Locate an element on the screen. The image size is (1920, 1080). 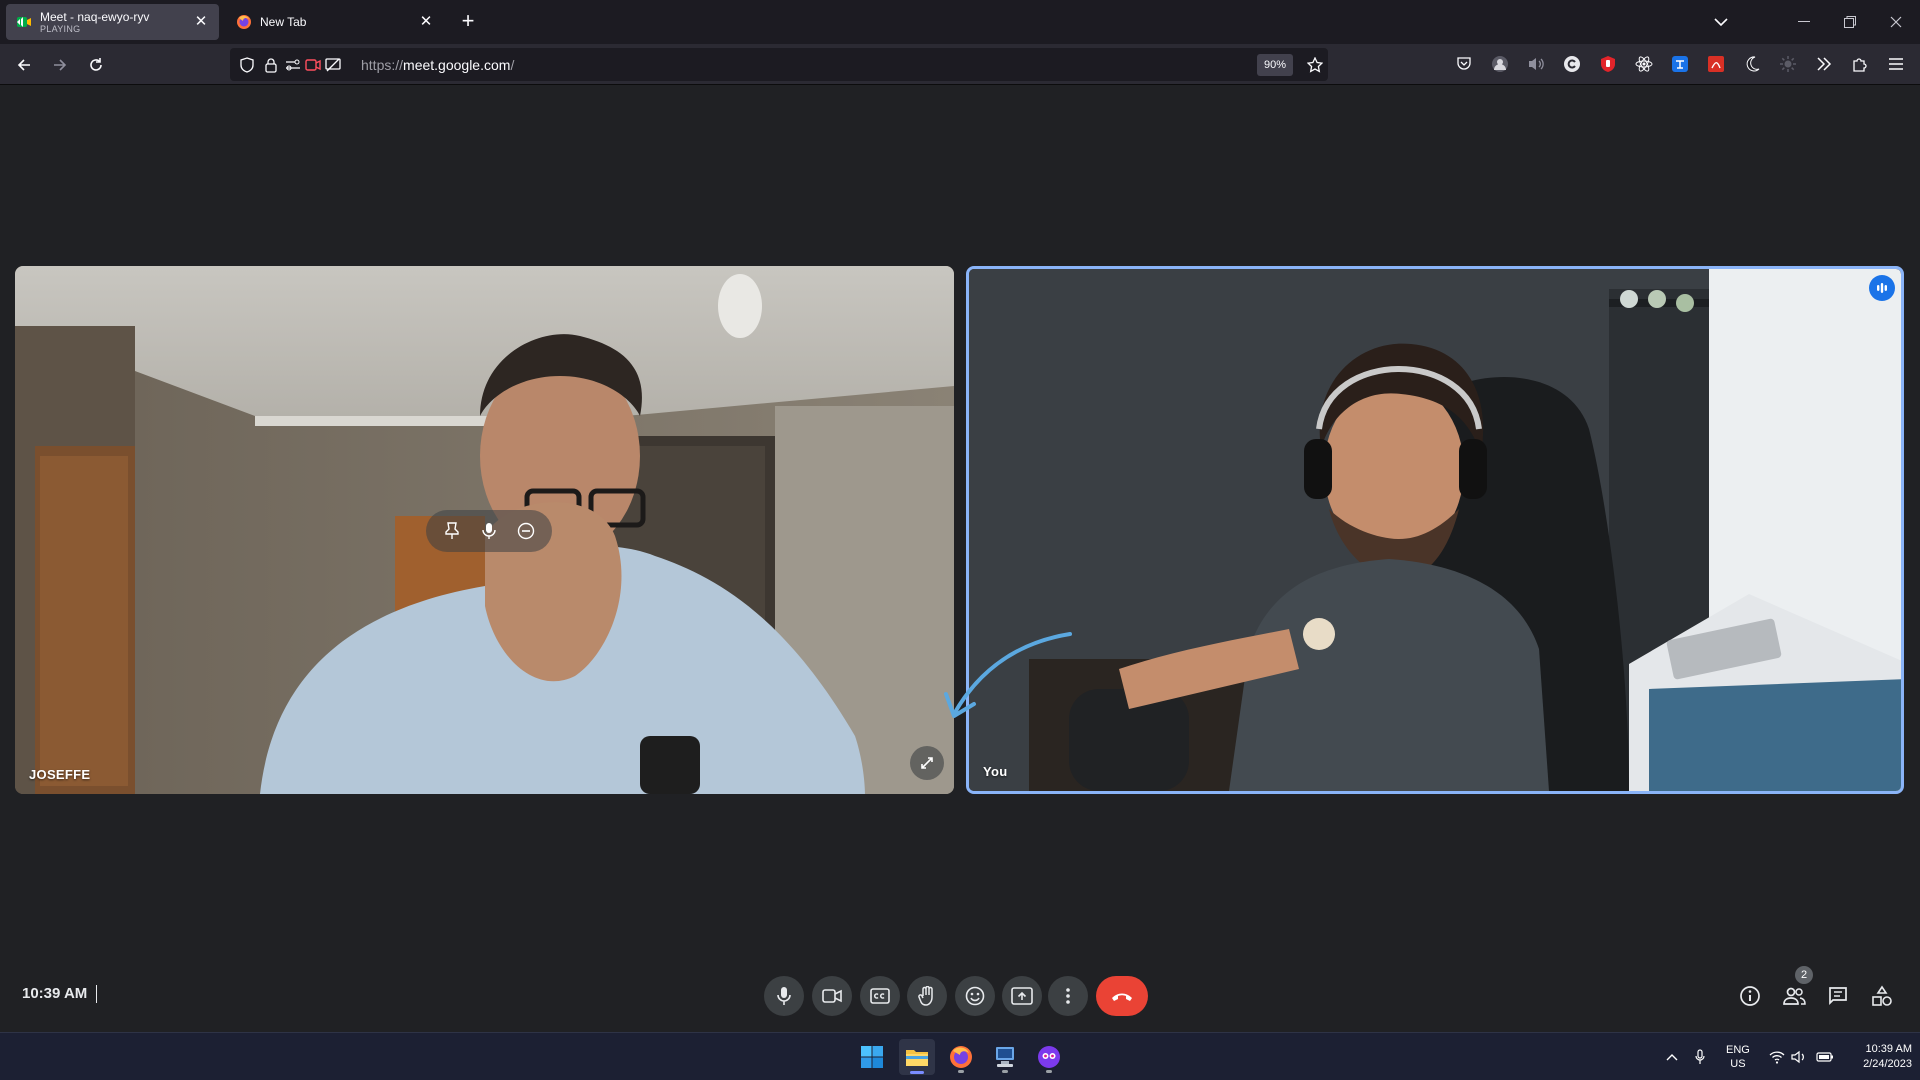
smiley-icon is located at coordinates (975, 996).